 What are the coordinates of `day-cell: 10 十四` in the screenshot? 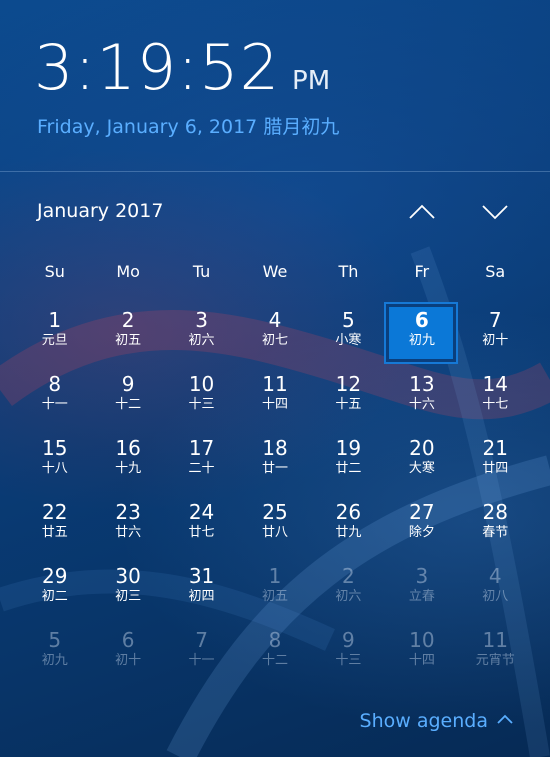 It's located at (421, 656).